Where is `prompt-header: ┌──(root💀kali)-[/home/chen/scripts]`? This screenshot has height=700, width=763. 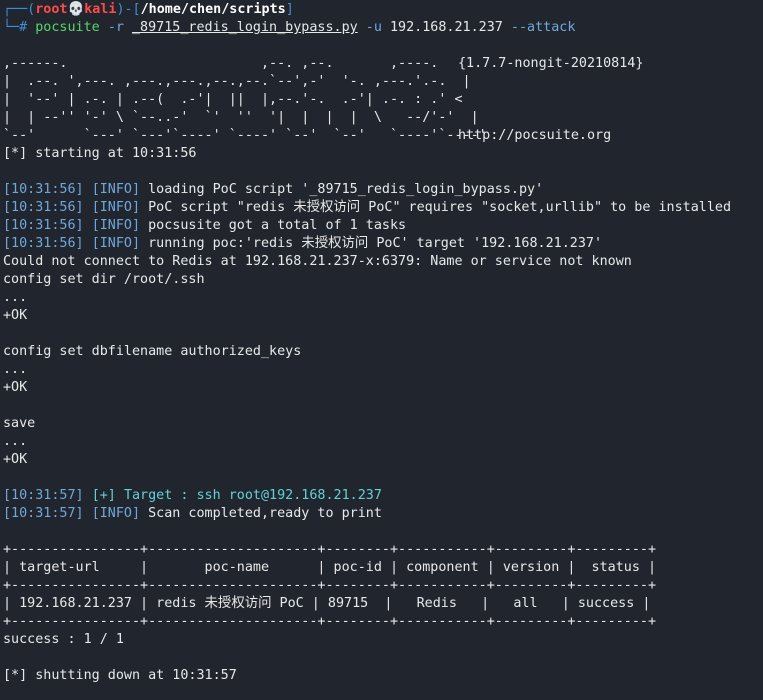
prompt-header: ┌──(root💀kali)-[/home/chen/scripts] is located at coordinates (148, 10).